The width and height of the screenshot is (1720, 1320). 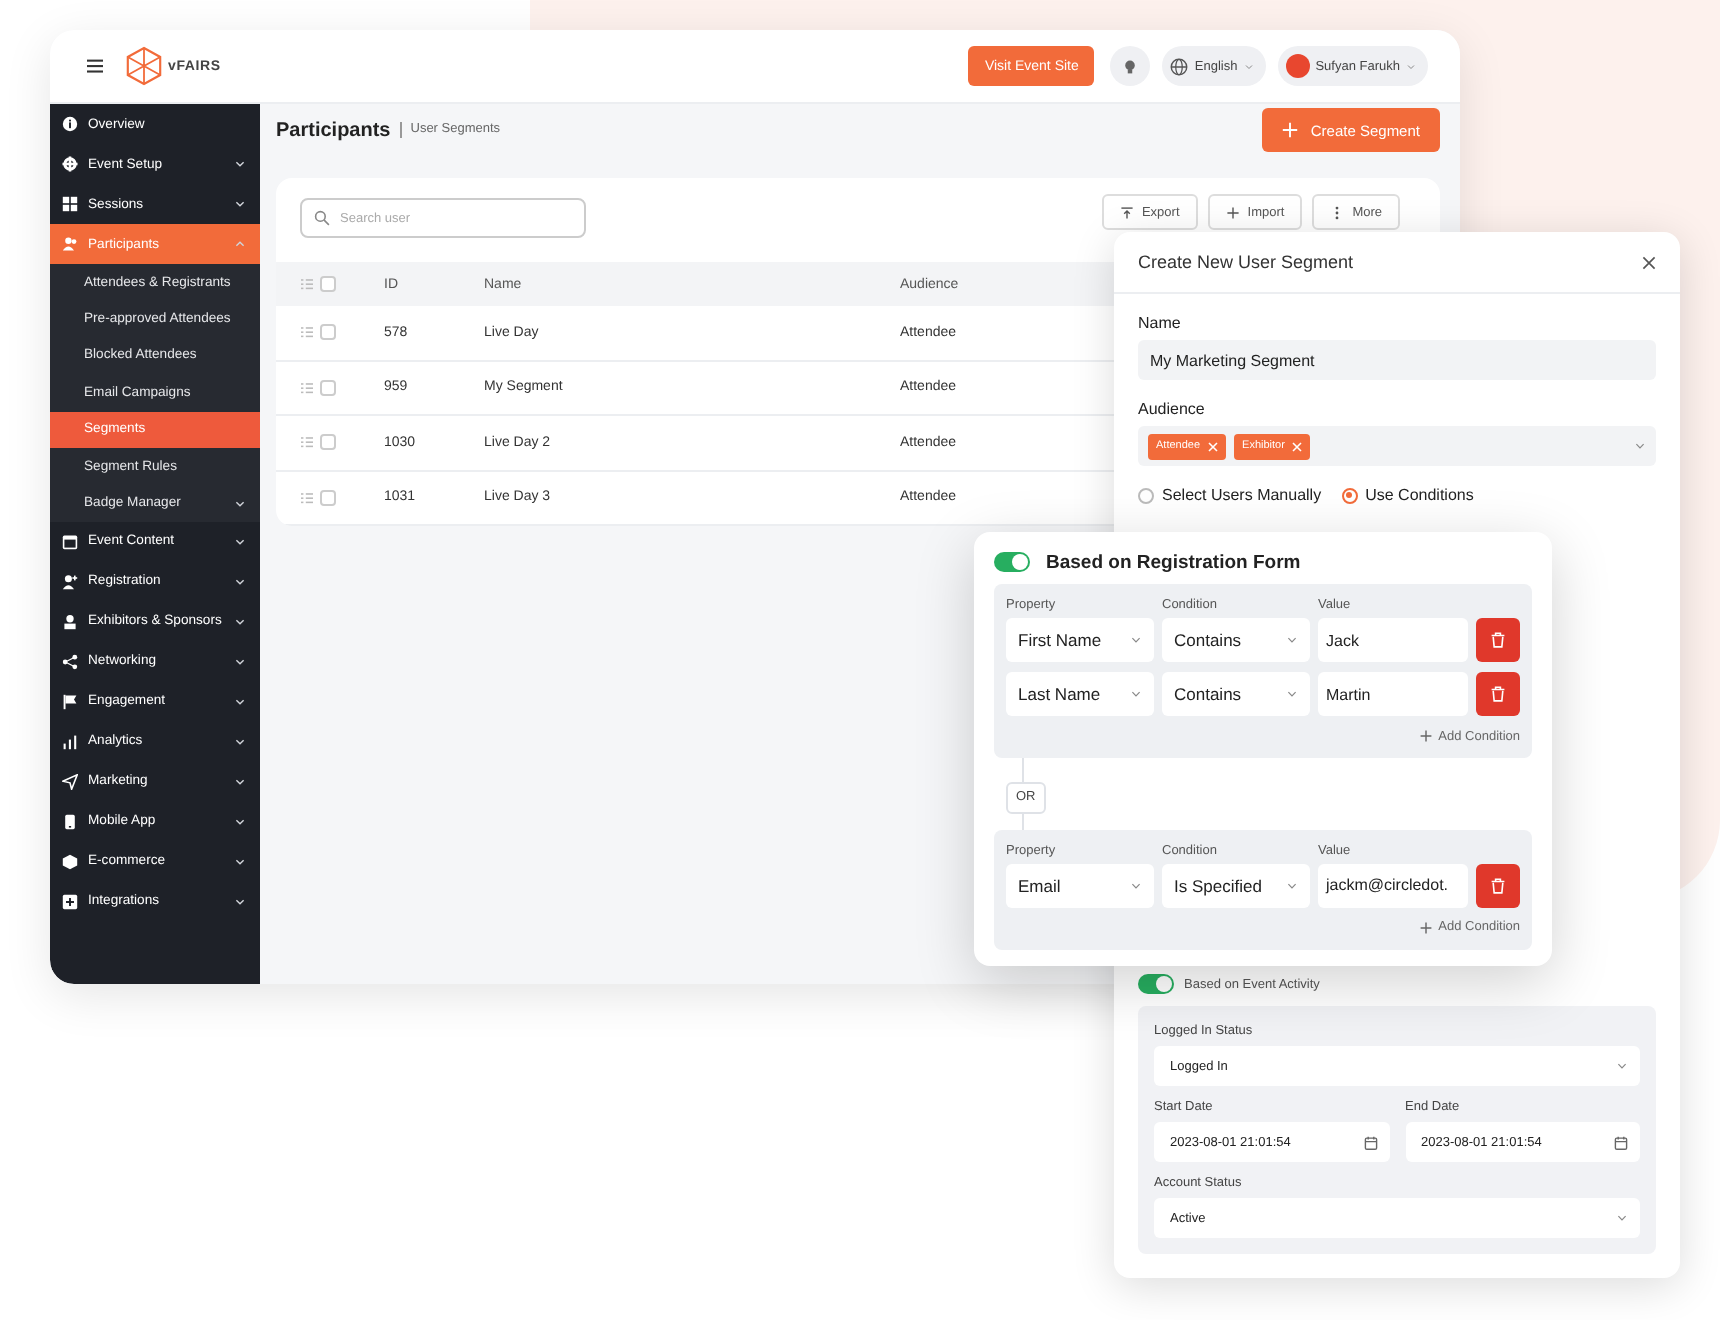 What do you see at coordinates (322, 218) in the screenshot?
I see `search-icon` at bounding box center [322, 218].